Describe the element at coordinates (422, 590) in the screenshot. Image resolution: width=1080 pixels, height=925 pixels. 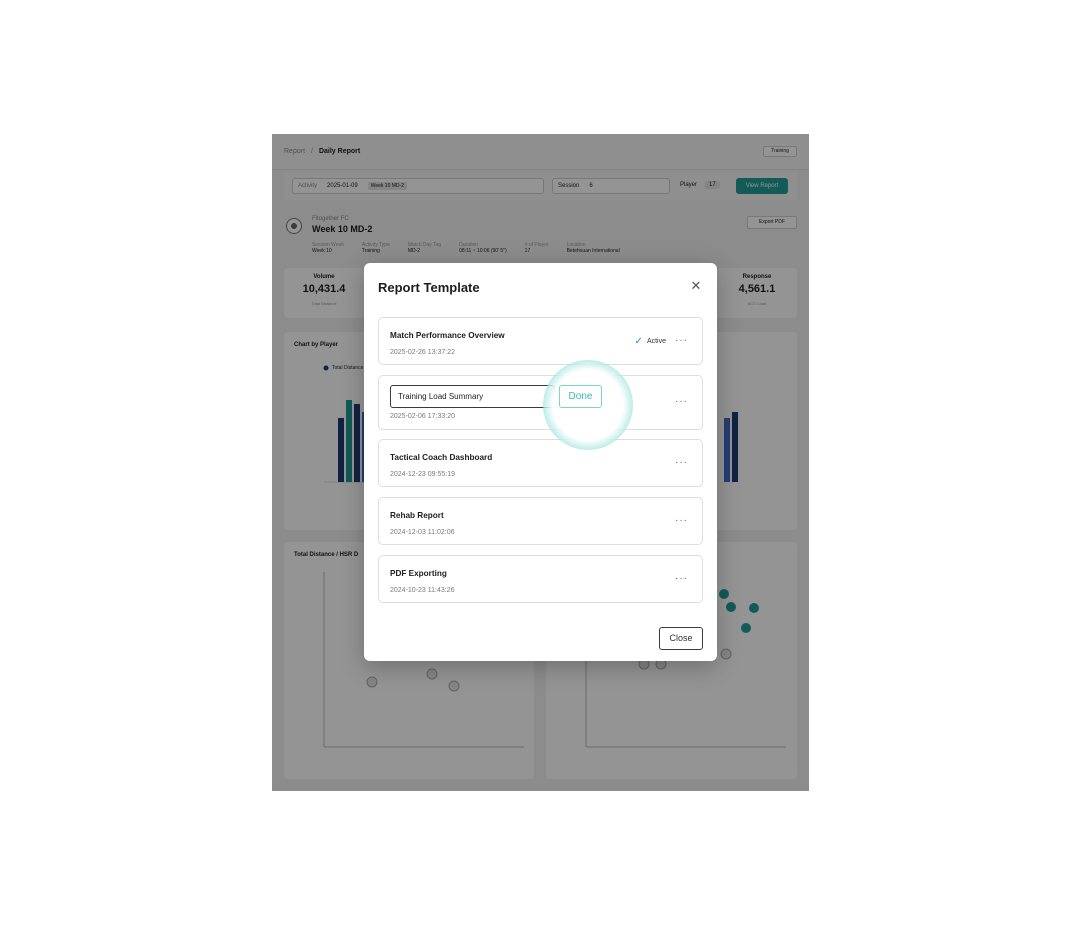
I see `template-date: 2024-10-23 11:43:26` at that location.